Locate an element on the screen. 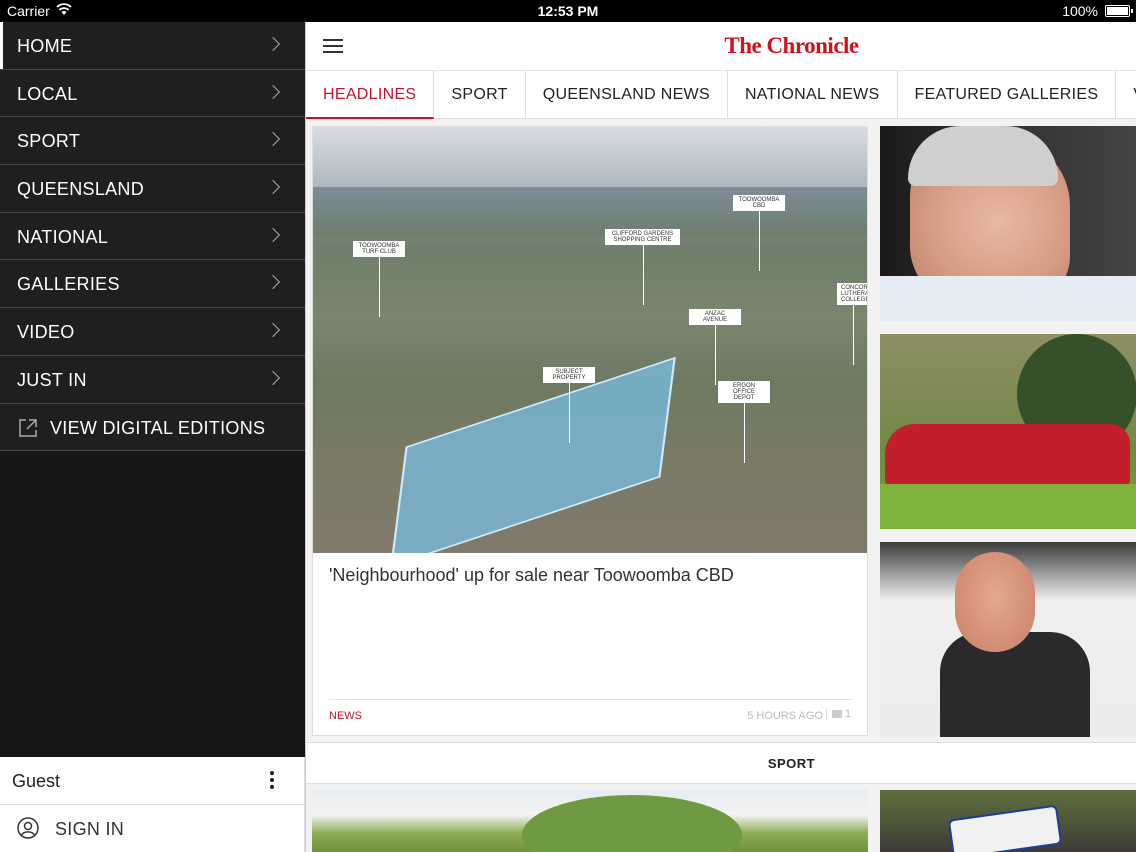  story-category: NEWS is located at coordinates (345, 716).